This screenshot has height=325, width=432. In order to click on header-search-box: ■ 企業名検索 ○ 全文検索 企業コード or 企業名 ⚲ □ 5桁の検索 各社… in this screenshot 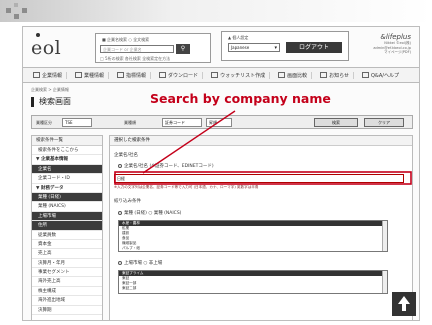, I will do `click(153, 48)`.